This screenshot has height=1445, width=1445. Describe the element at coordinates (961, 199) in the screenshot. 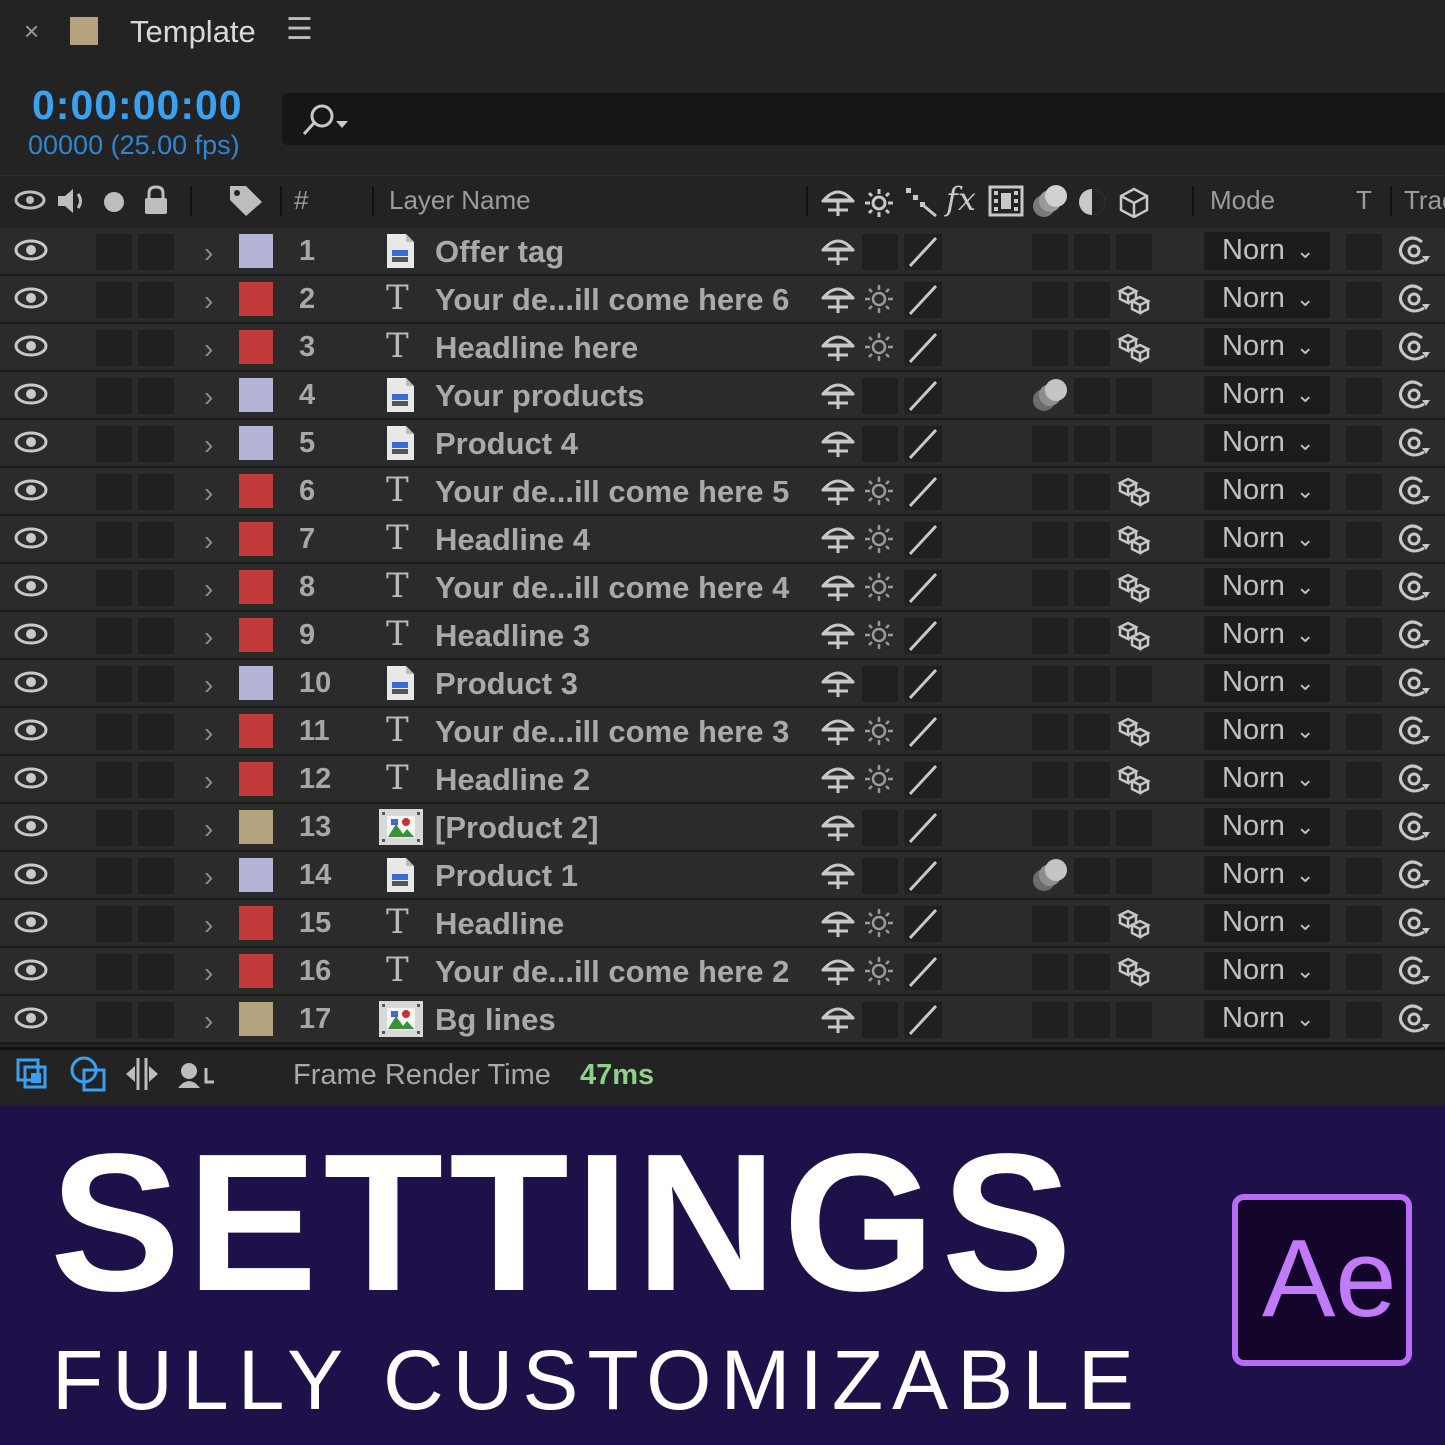

I see `fx-header-icon: fx` at that location.